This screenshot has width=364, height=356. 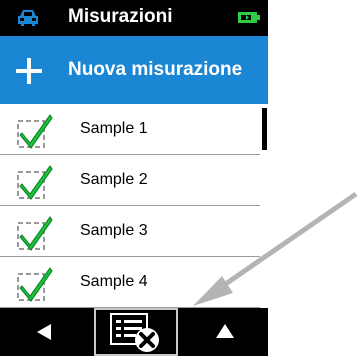 I want to click on list-item-label: Sample 3, so click(x=114, y=230).